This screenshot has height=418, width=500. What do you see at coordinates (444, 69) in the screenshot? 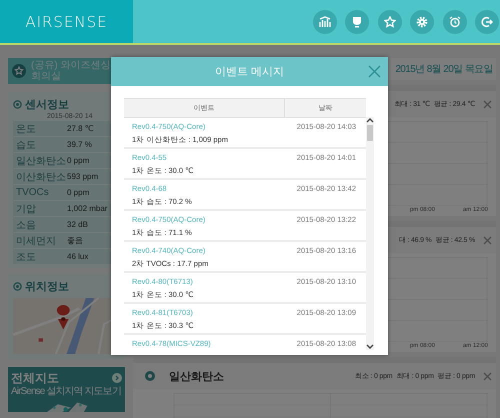
I see `date-label: 2015년 8월 20일 목요일` at bounding box center [444, 69].